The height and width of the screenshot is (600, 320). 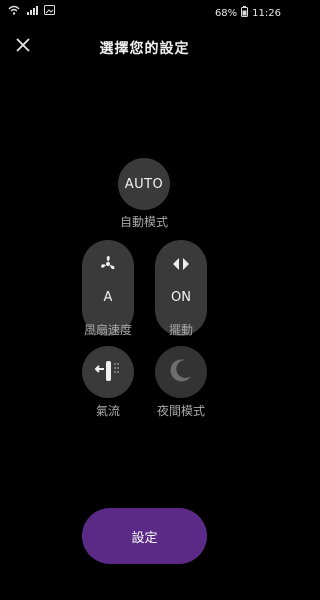 I want to click on airflow-button, so click(x=108, y=372).